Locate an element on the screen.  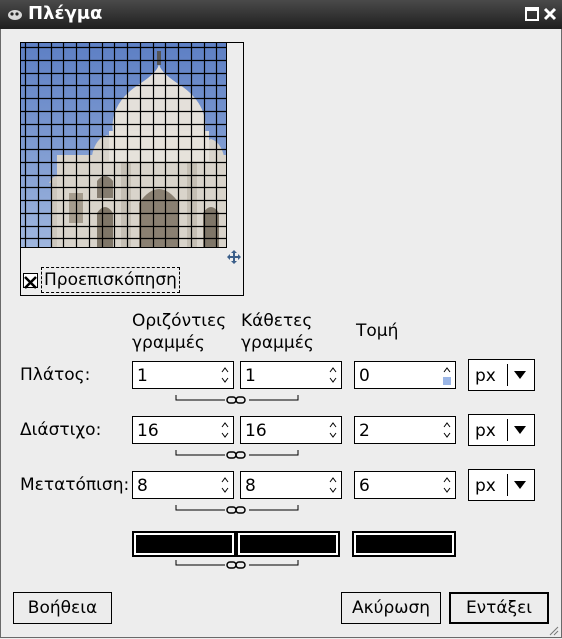
spacing-label: Διάστιχο: is located at coordinates (61, 430).